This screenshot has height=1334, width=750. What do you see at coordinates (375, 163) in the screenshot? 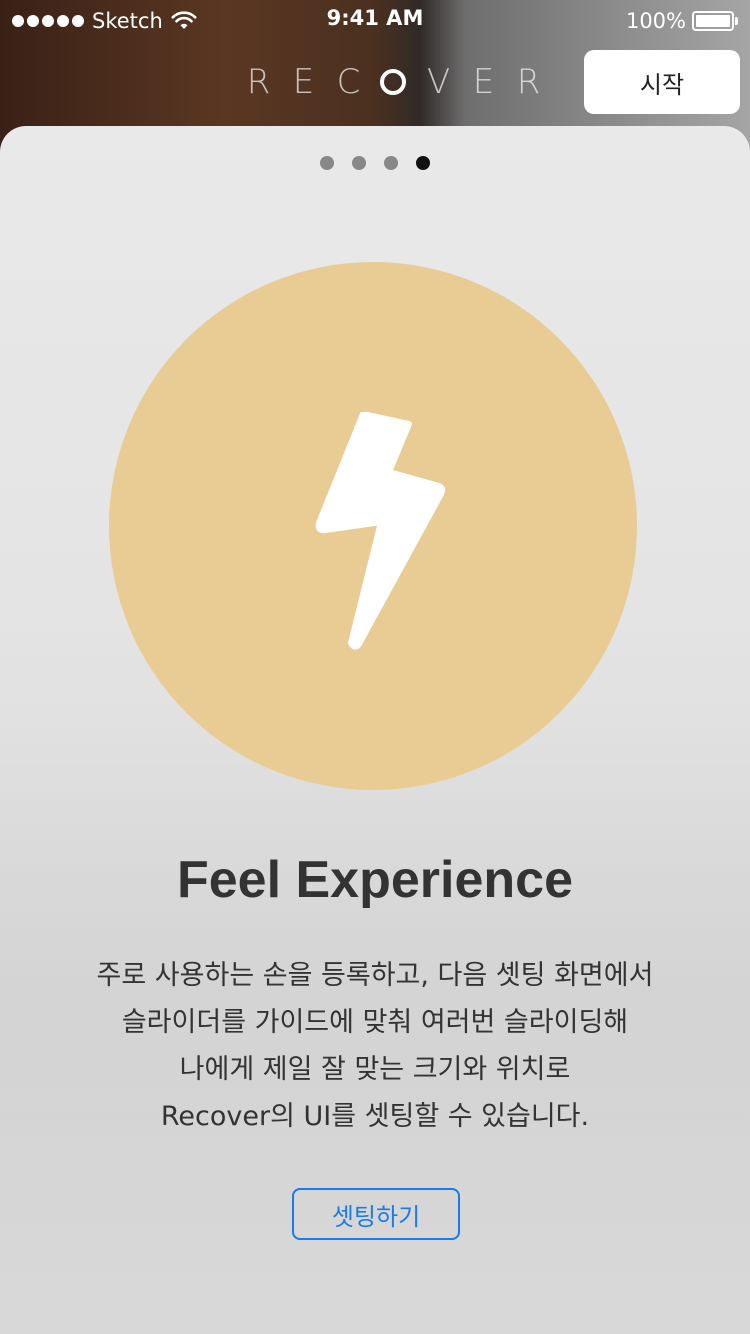
I see `page-indicator` at bounding box center [375, 163].